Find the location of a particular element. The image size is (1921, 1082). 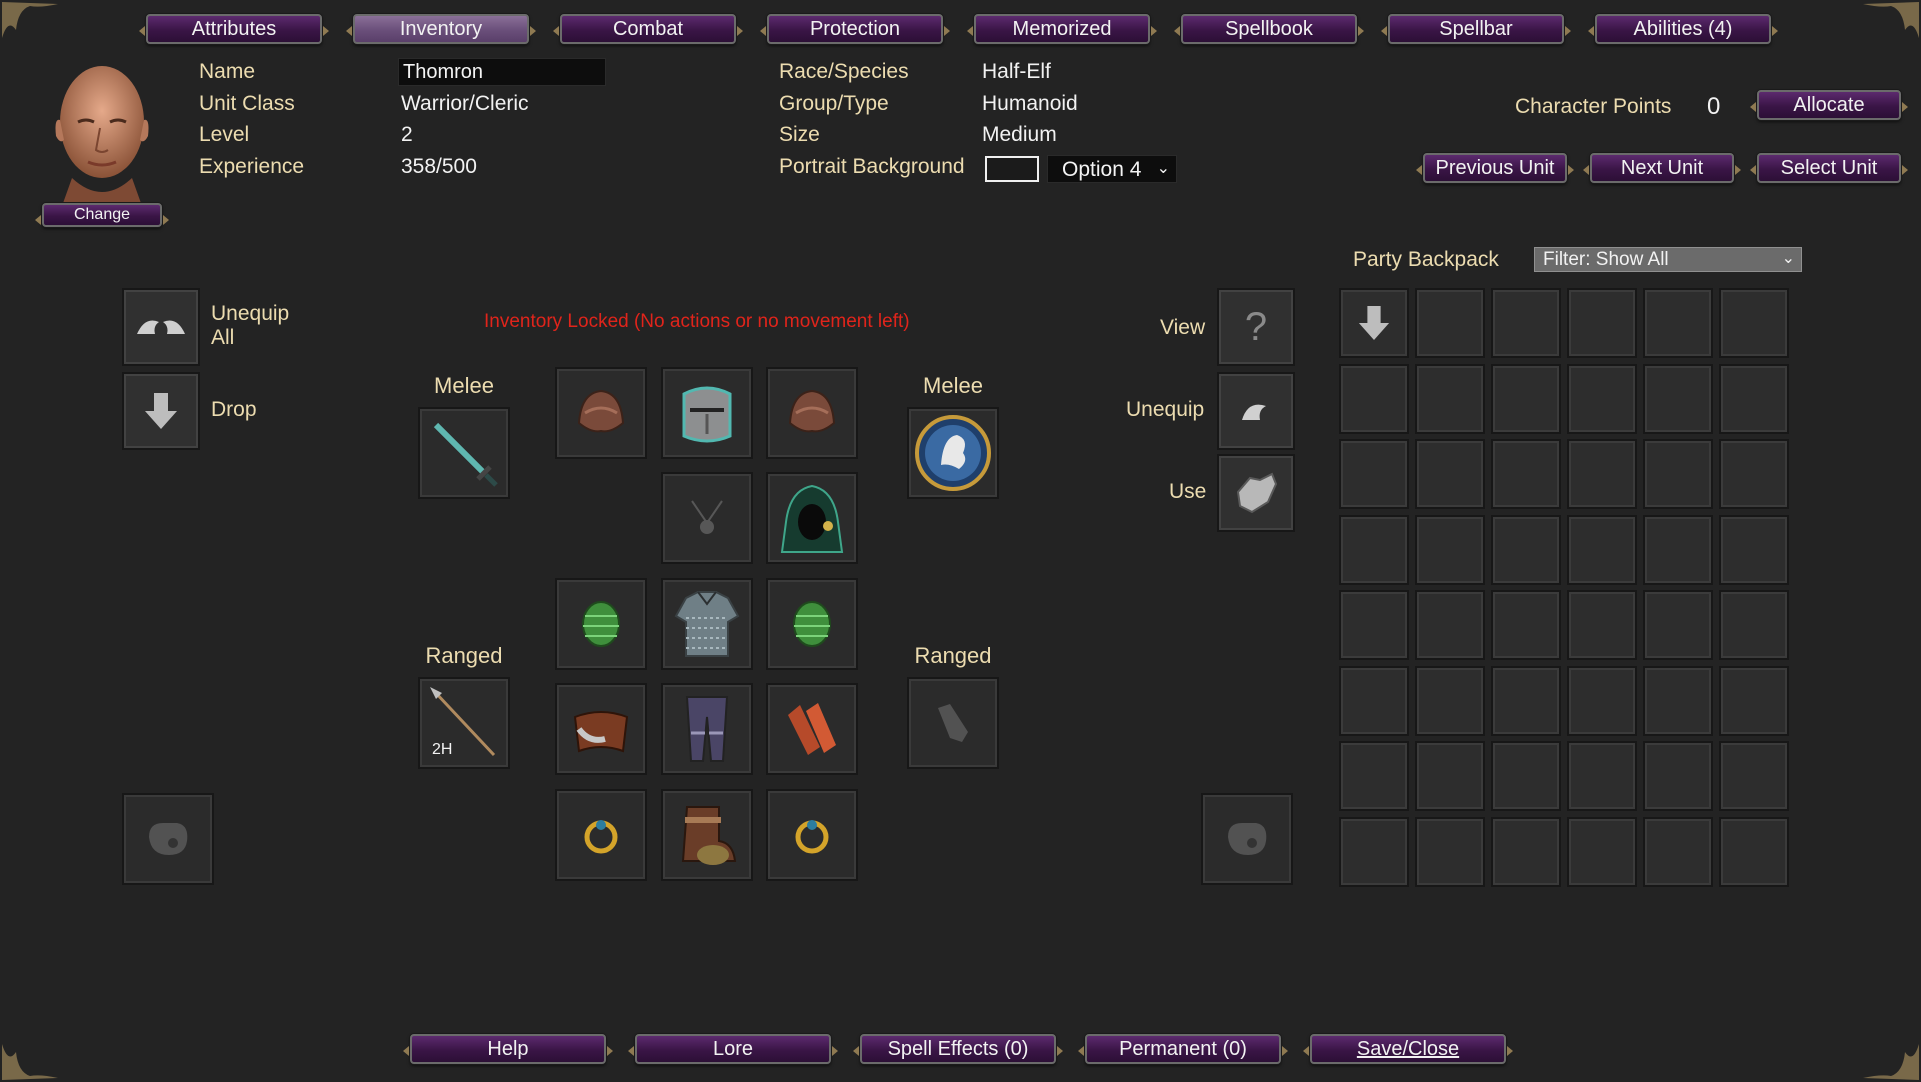

slot-bracer-right is located at coordinates (812, 624).